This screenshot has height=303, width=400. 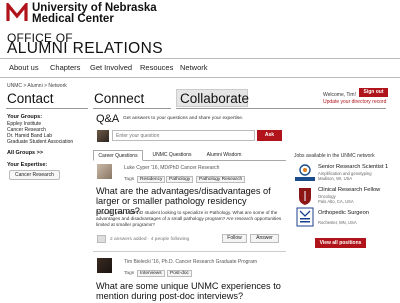 What do you see at coordinates (373, 92) in the screenshot?
I see `sign-out-button: Sign out` at bounding box center [373, 92].